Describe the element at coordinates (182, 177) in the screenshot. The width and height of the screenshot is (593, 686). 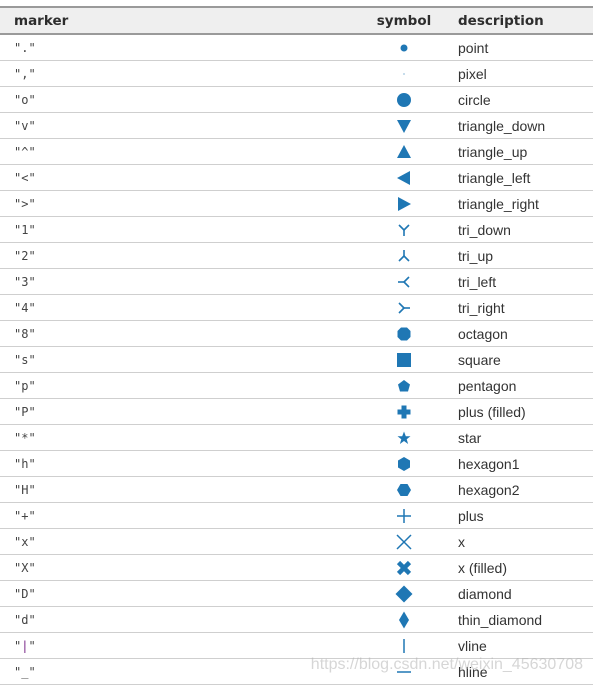
I see `marker-code: "<"` at that location.